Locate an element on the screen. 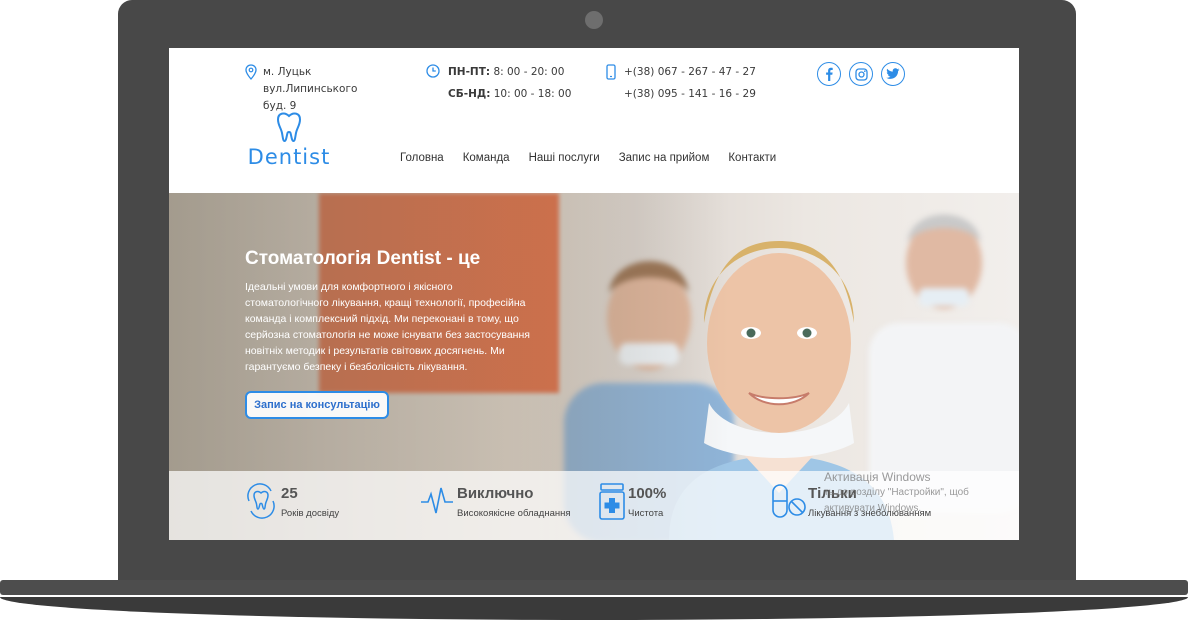 The image size is (1188, 620). logo-text: Dentist is located at coordinates (289, 157).